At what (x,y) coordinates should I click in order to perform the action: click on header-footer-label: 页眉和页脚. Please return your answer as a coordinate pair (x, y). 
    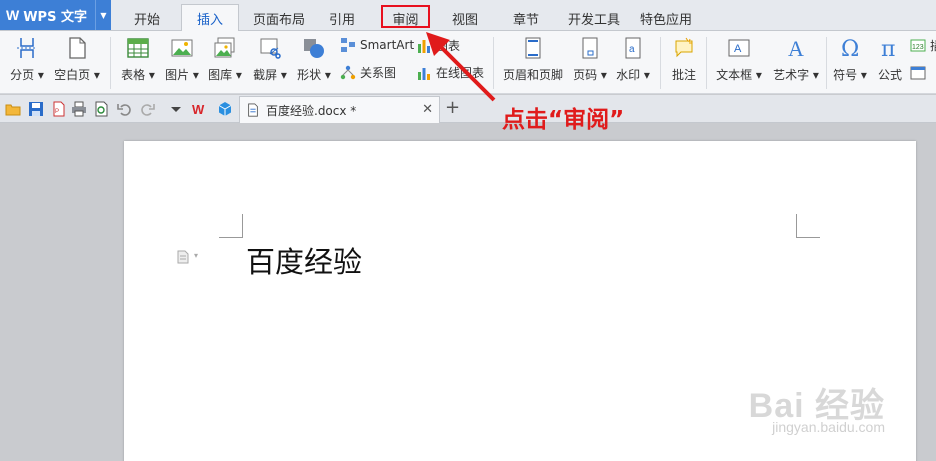
    Looking at the image, I should click on (532, 75).